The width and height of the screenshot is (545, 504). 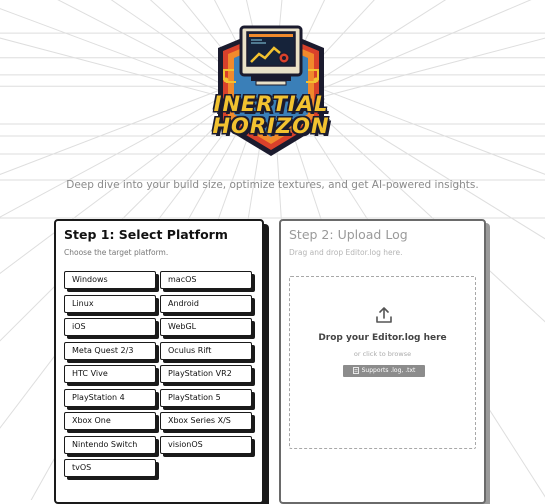 What do you see at coordinates (206, 397) in the screenshot?
I see `platform-button-playstation-5: PlayStation 5` at bounding box center [206, 397].